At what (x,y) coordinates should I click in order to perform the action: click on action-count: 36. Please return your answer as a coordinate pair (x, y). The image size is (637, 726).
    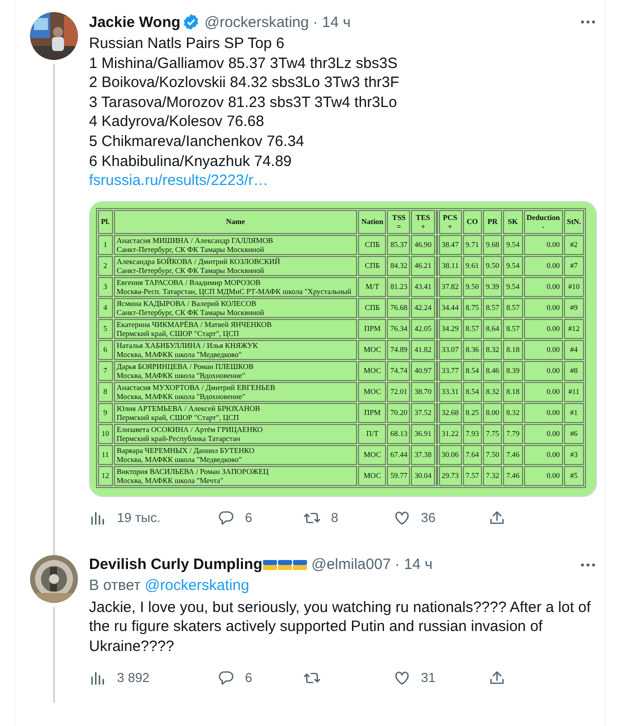
    Looking at the image, I should click on (428, 518).